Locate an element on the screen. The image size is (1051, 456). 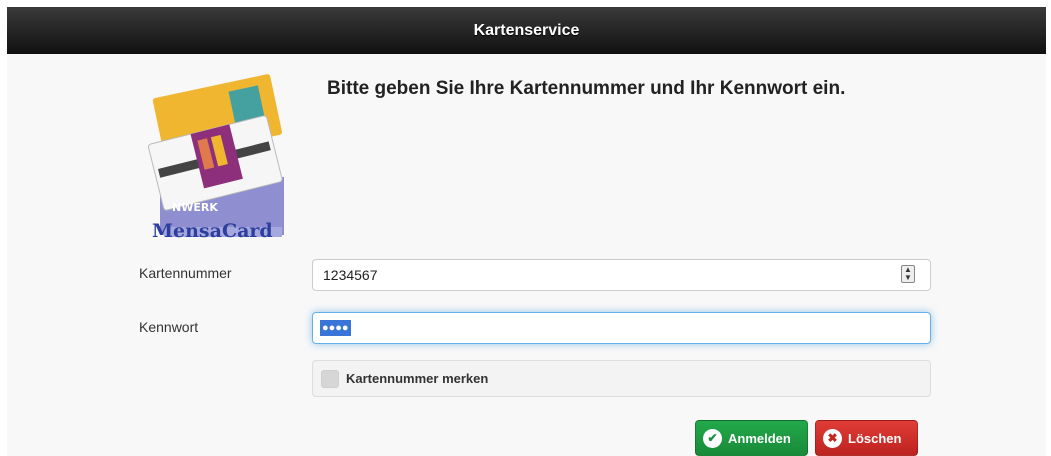
logo-text: MensaCard is located at coordinates (212, 229).